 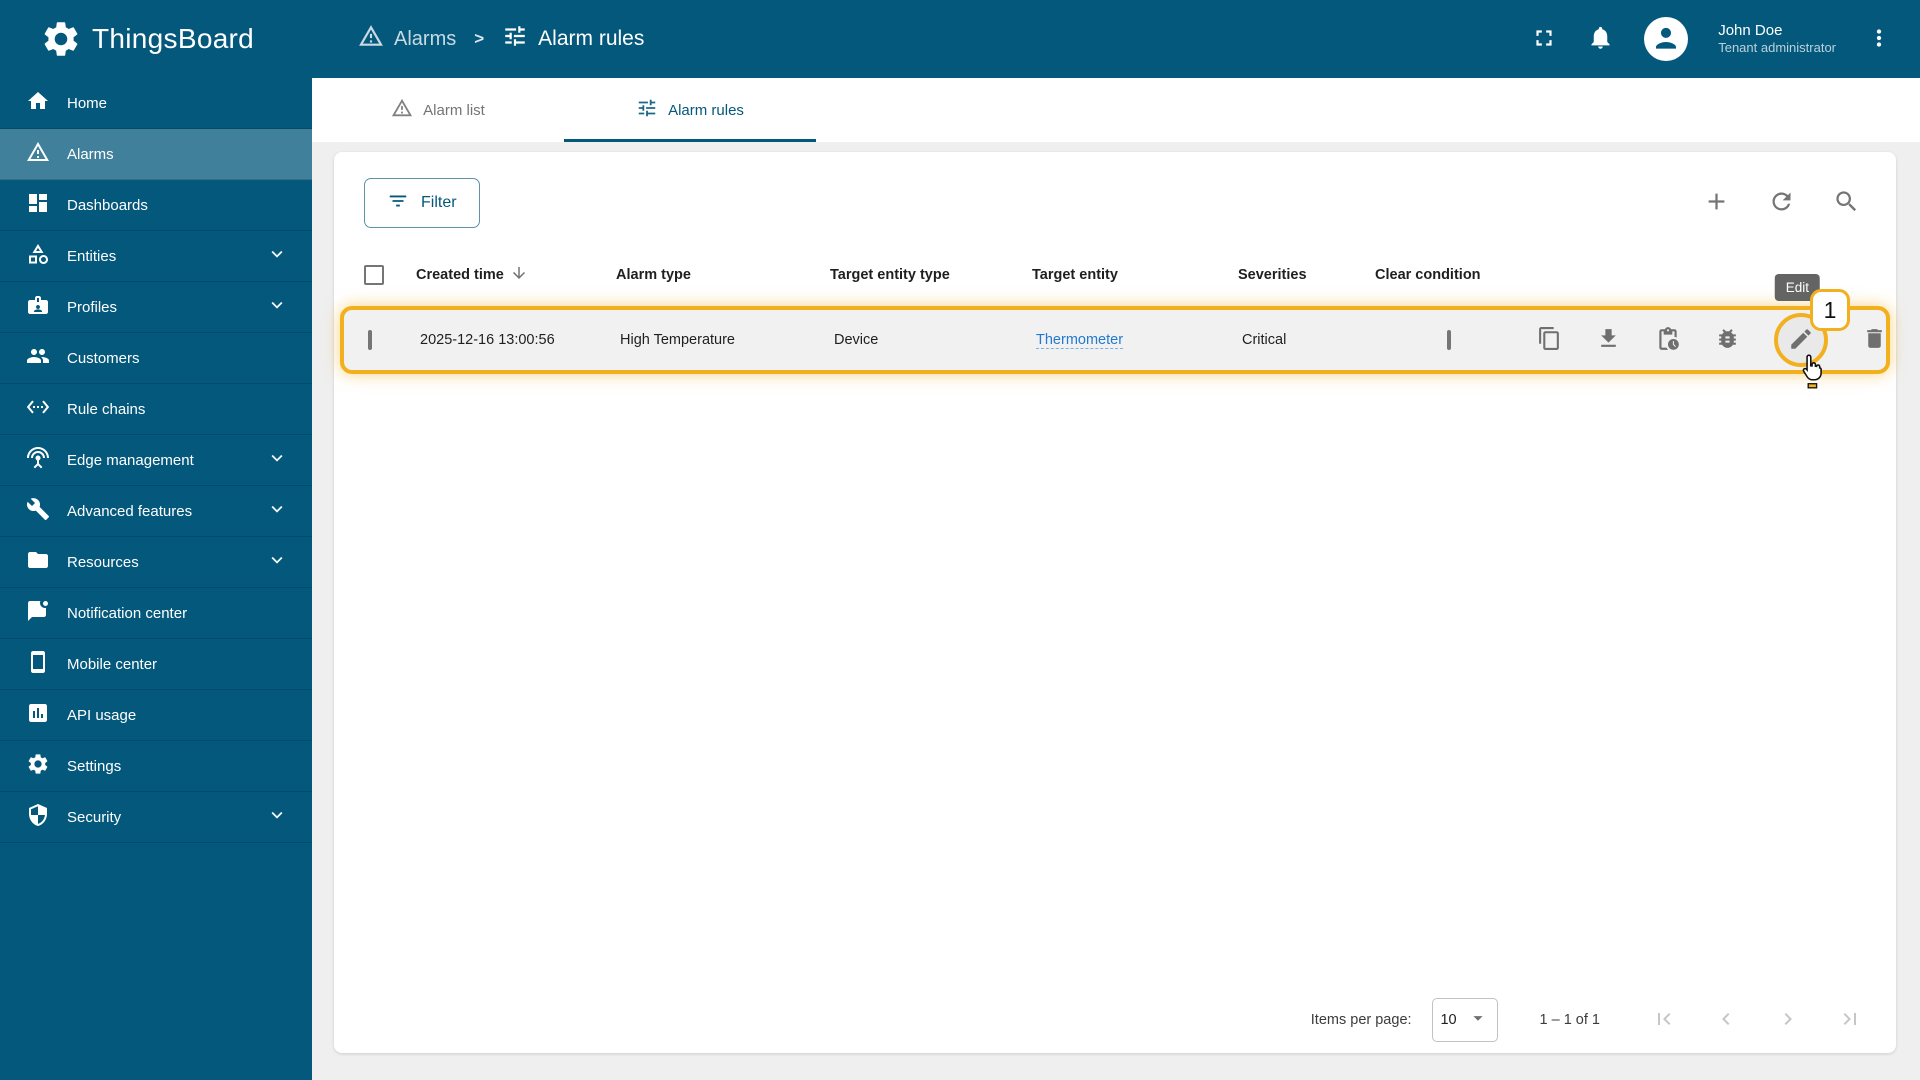 I want to click on person-icon, so click(x=1666, y=39).